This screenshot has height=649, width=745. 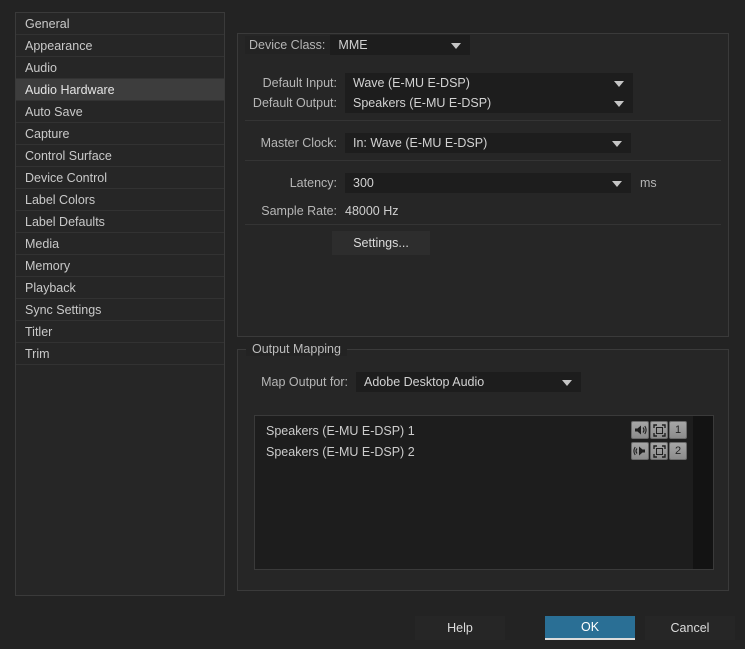 I want to click on latency-row: Latency: 300 ms, so click(x=451, y=183).